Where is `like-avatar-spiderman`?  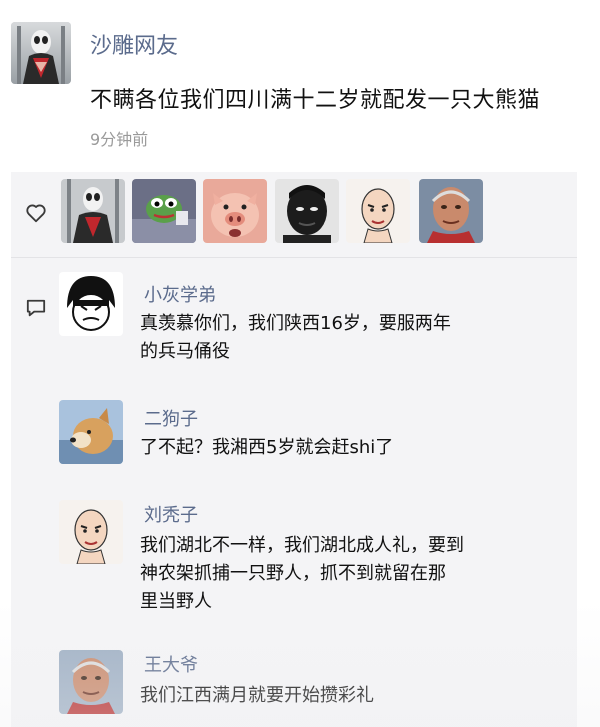
like-avatar-spiderman is located at coordinates (93, 211).